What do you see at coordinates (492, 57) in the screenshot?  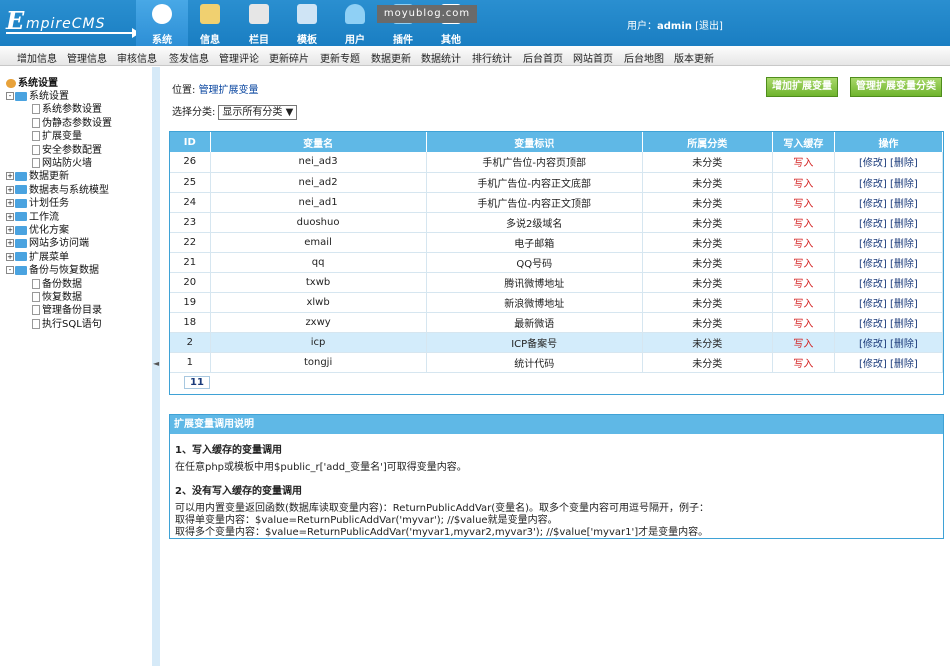 I see `menu-item: 排行统计` at bounding box center [492, 57].